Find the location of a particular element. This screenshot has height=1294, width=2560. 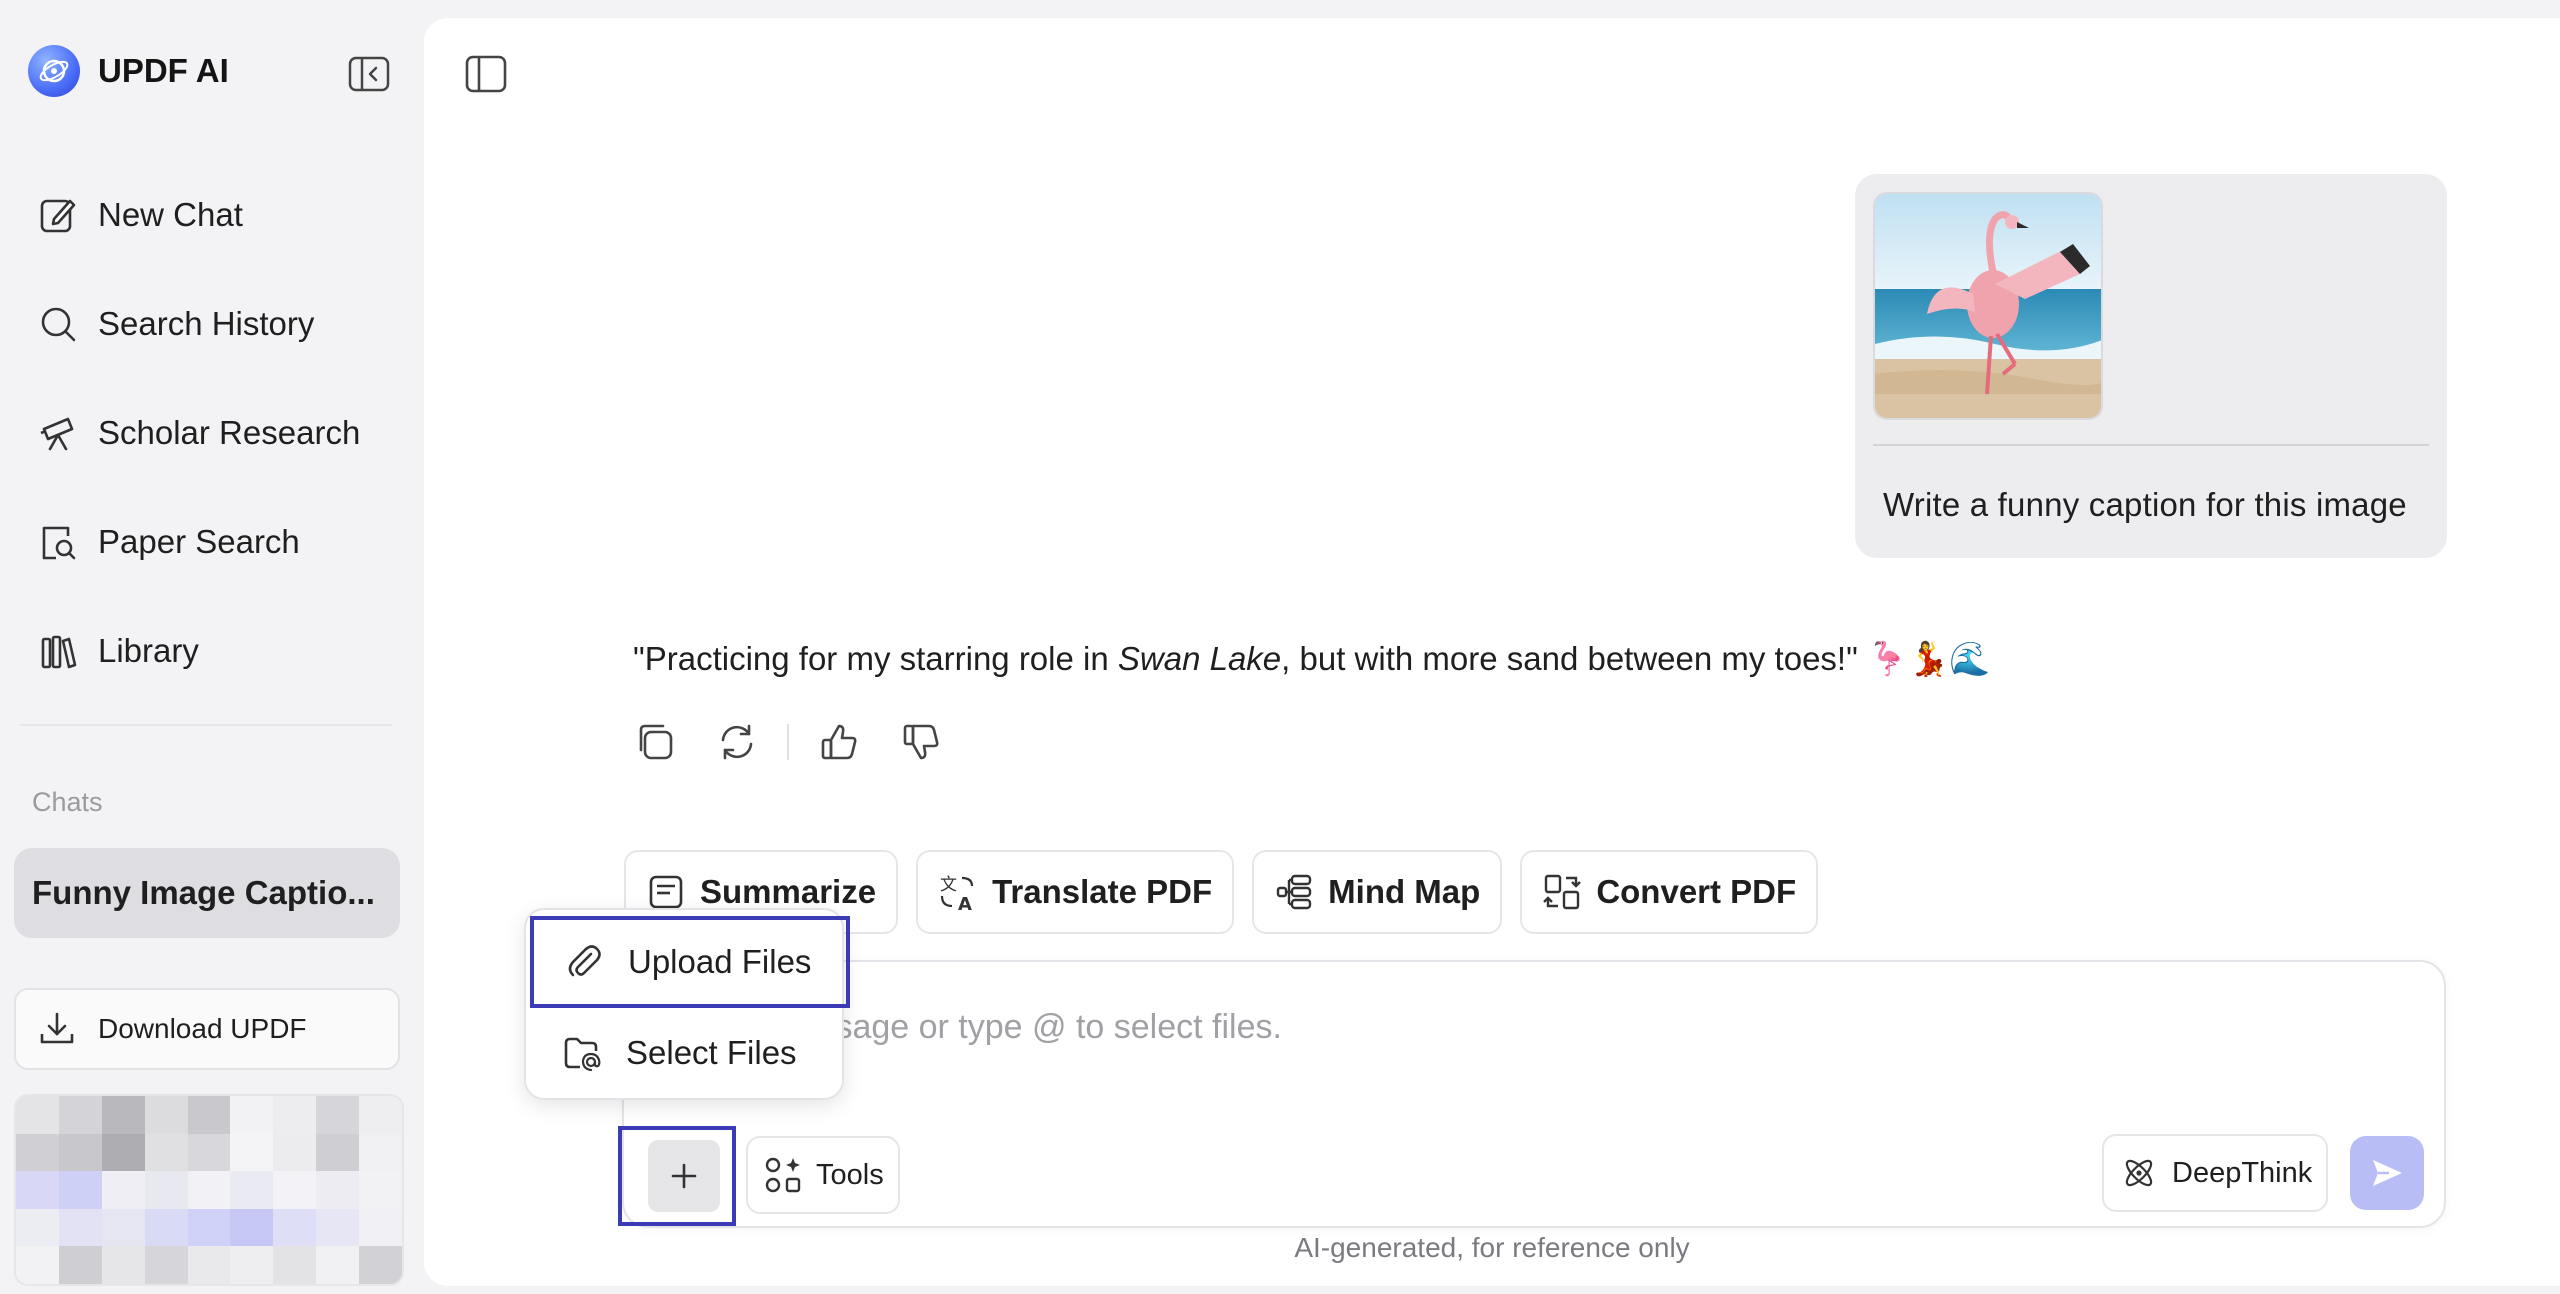

sidebar-item-paper-search: Paper Search is located at coordinates (210, 541).